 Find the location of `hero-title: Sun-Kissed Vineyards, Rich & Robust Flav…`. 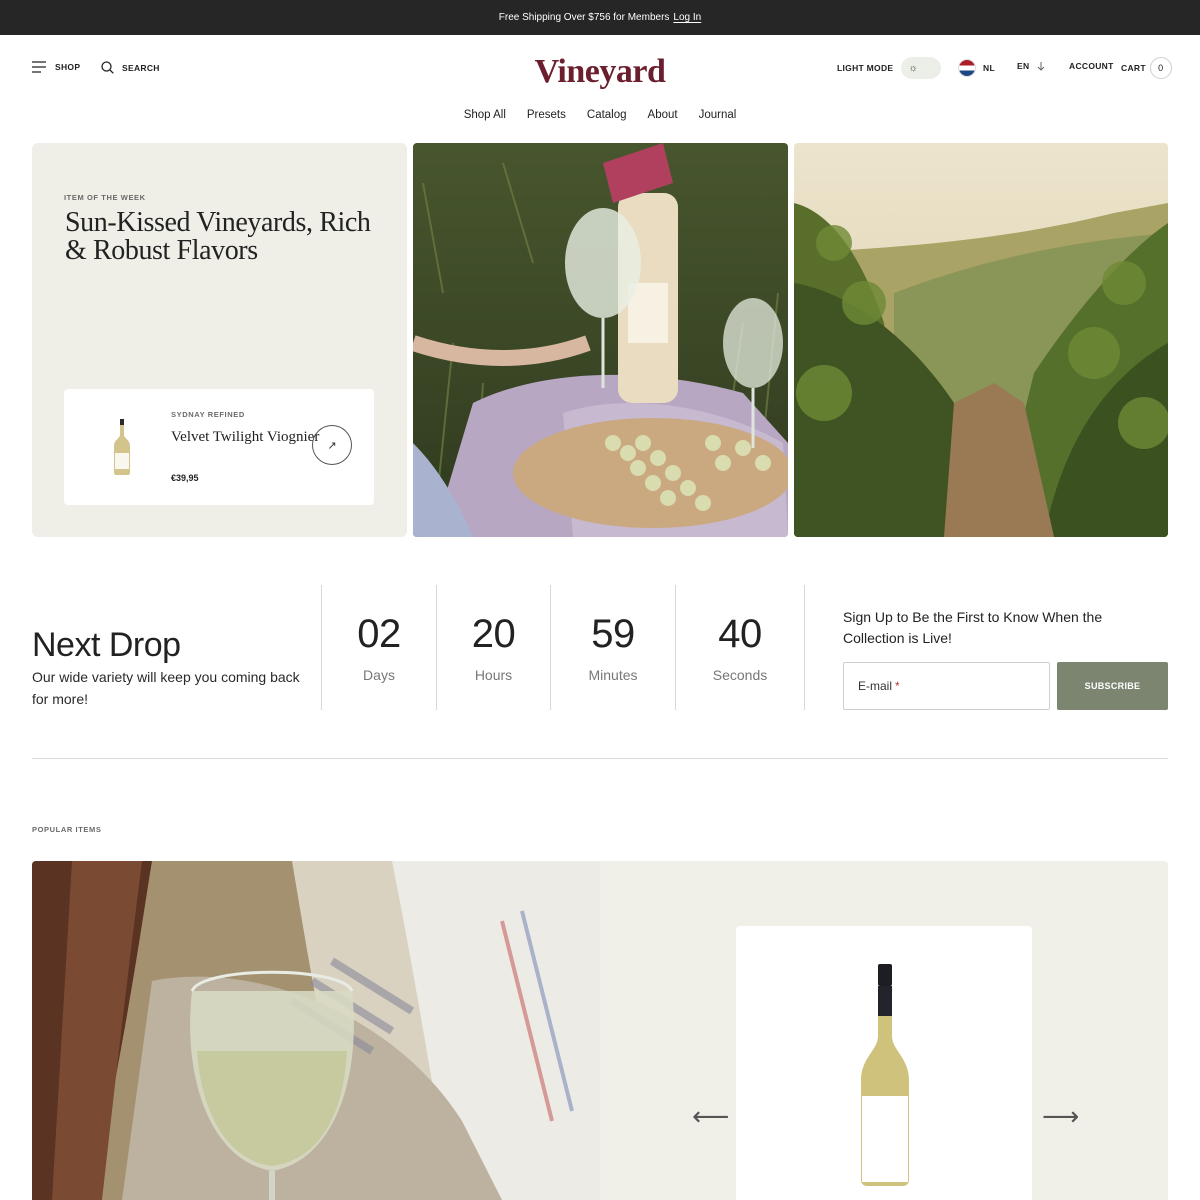

hero-title: Sun-Kissed Vineyards, Rich & Robust Flav… is located at coordinates (218, 236).